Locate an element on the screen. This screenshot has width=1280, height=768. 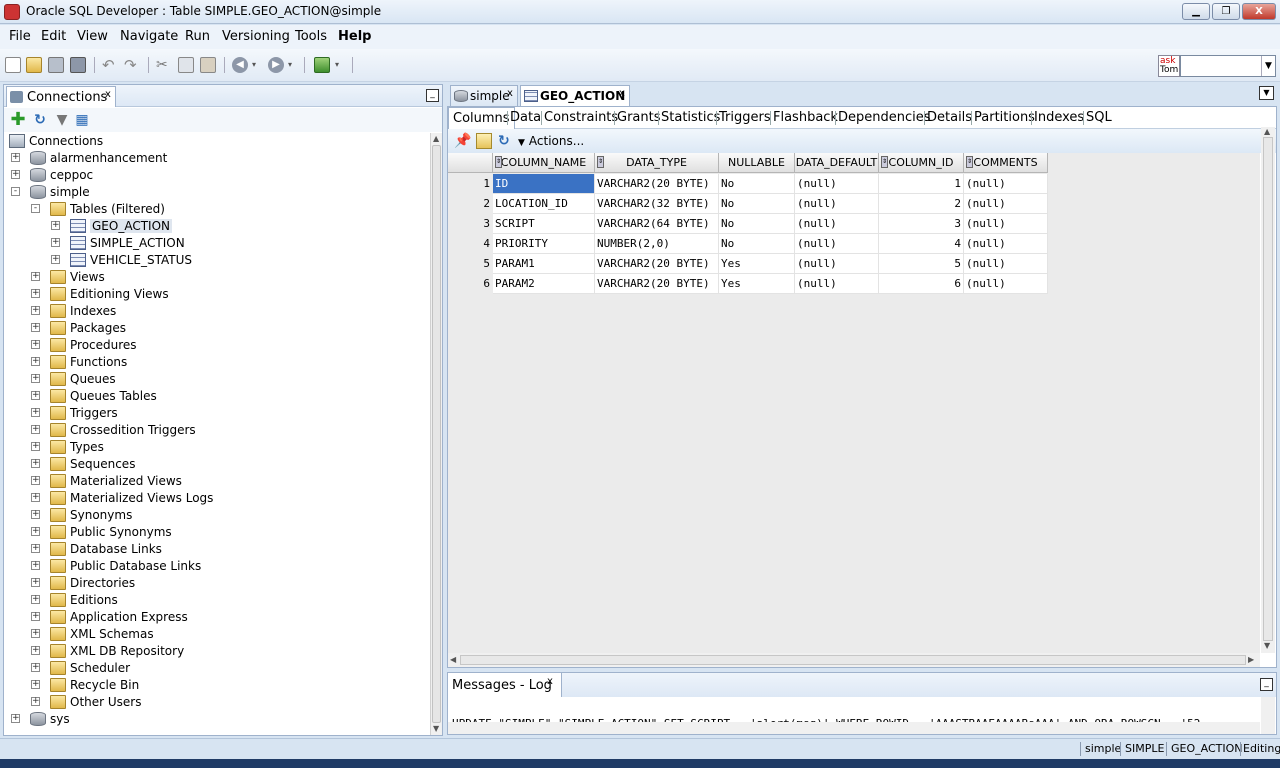
tree-item: + Sequences is located at coordinates (214, 464).